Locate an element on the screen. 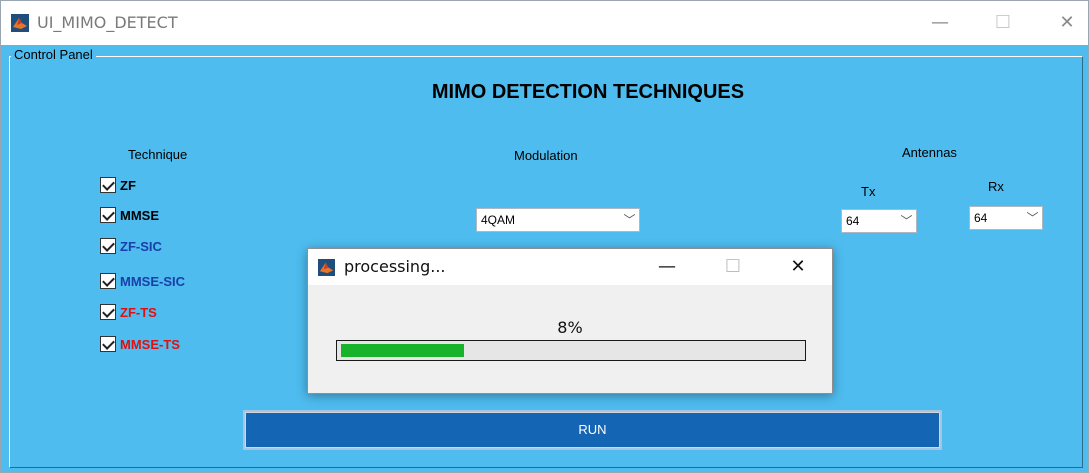 The image size is (1089, 473). technique-checkbox-row: MMSE-TS is located at coordinates (140, 344).